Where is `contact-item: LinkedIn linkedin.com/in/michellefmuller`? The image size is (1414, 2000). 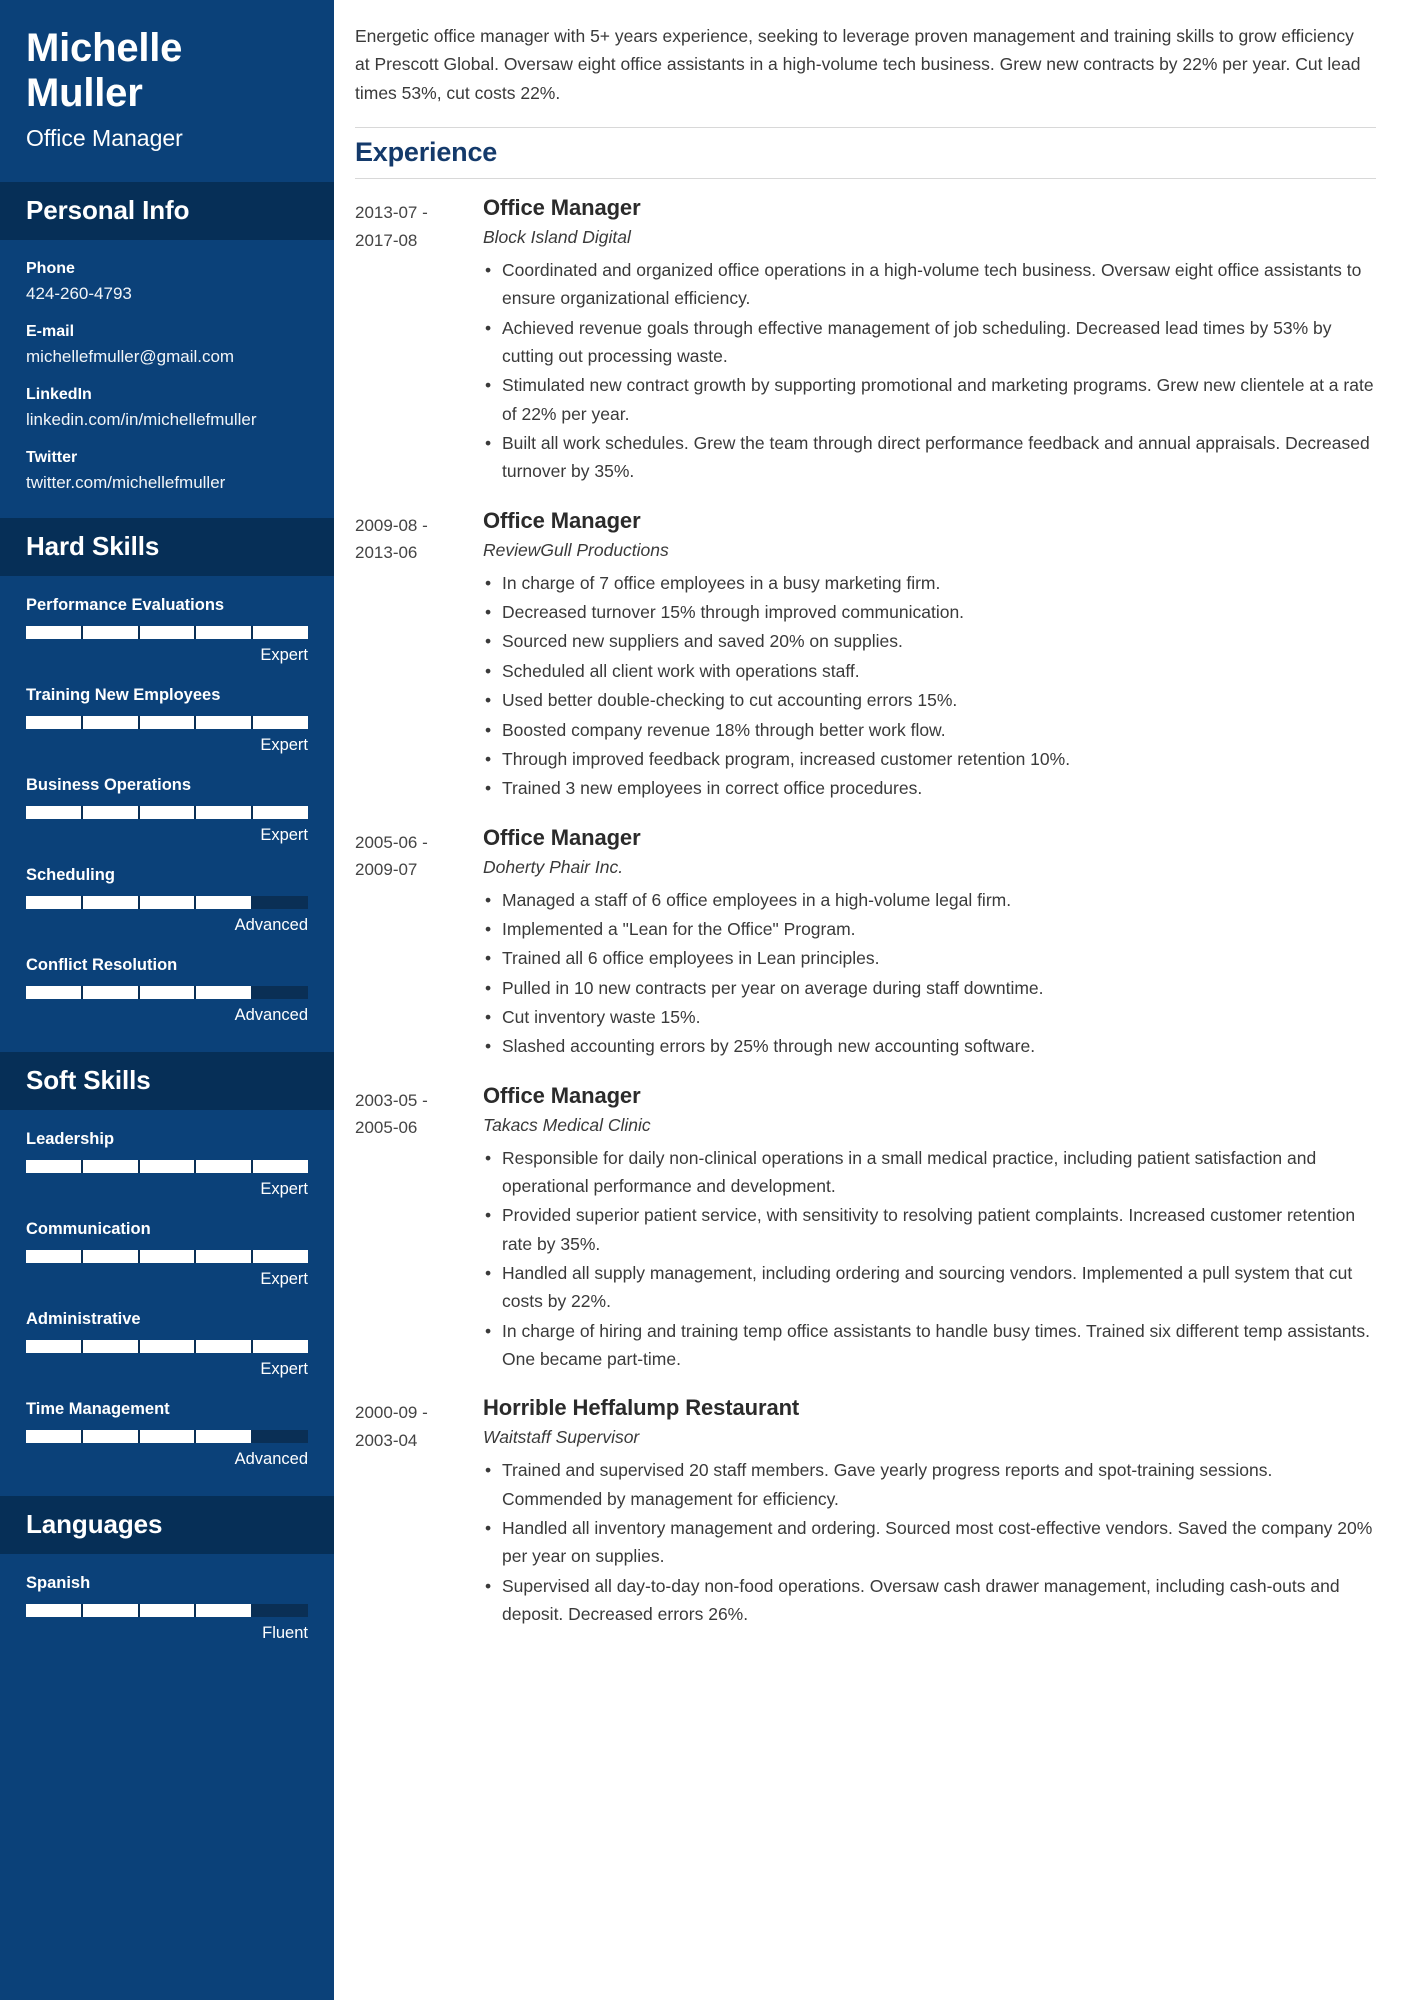 contact-item: LinkedIn linkedin.com/in/michellefmuller is located at coordinates (167, 408).